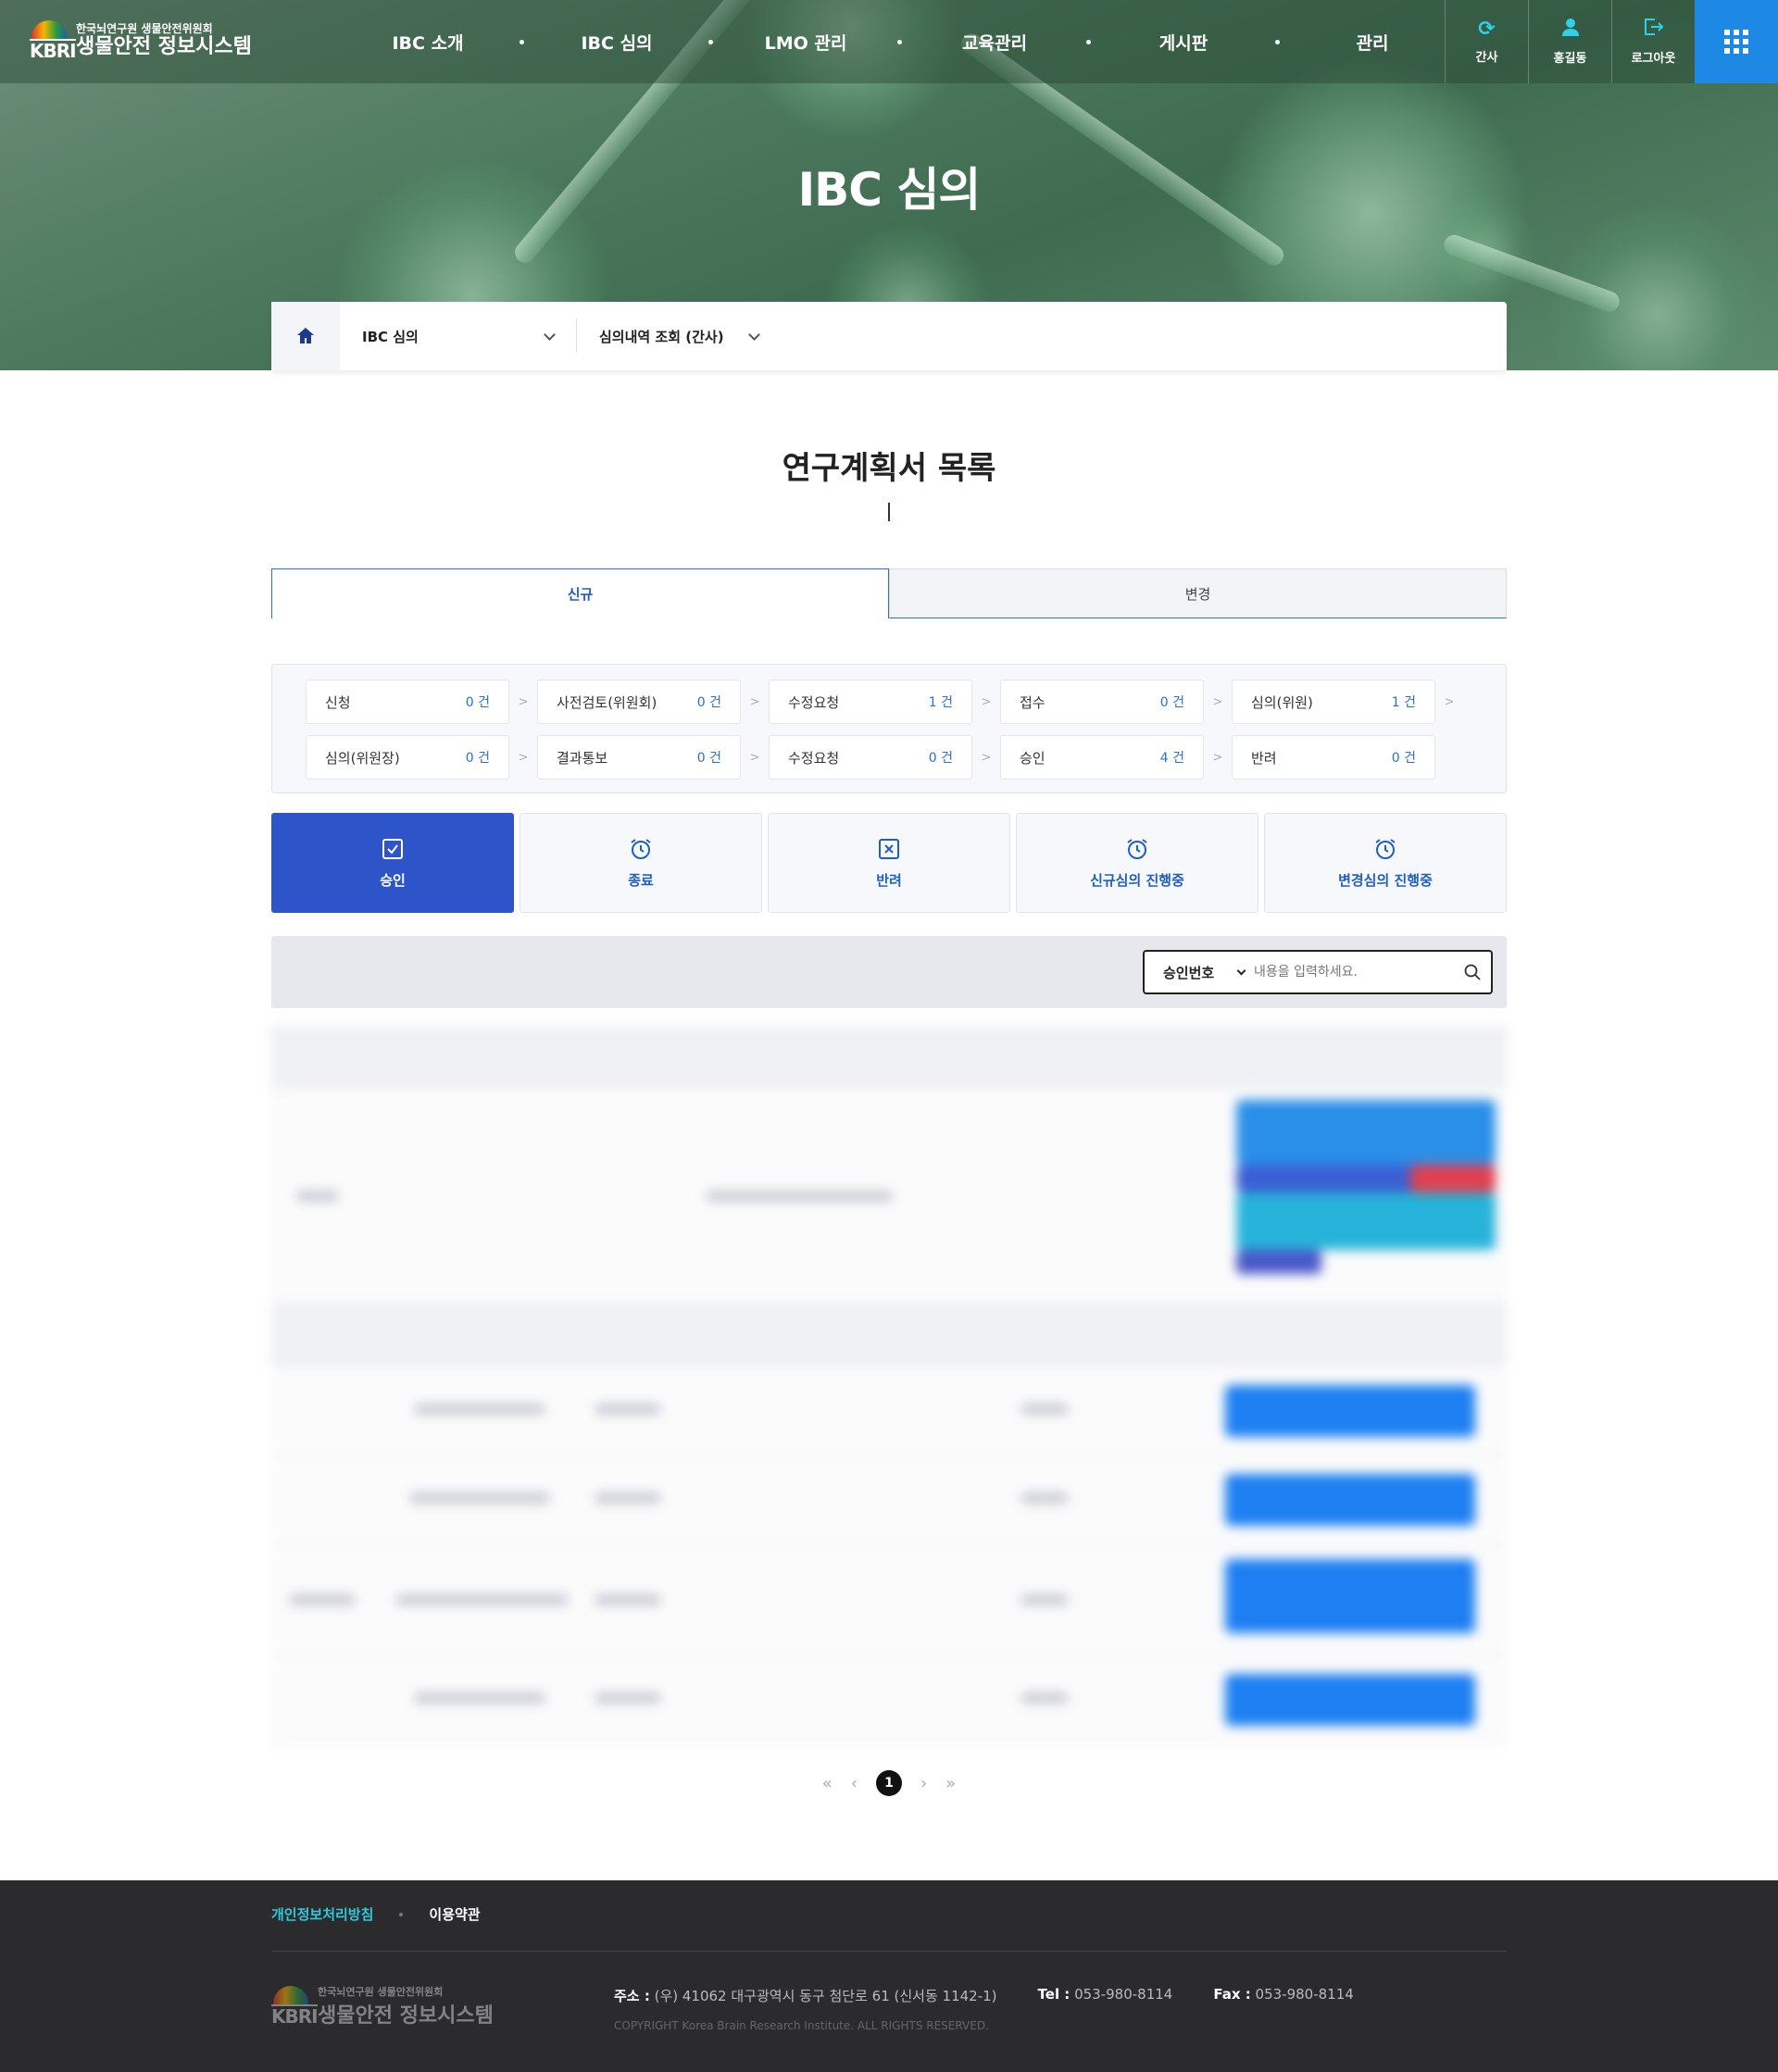  What do you see at coordinates (639, 702) in the screenshot?
I see `status-pre-review: 사전검토(위원회) 0 건` at bounding box center [639, 702].